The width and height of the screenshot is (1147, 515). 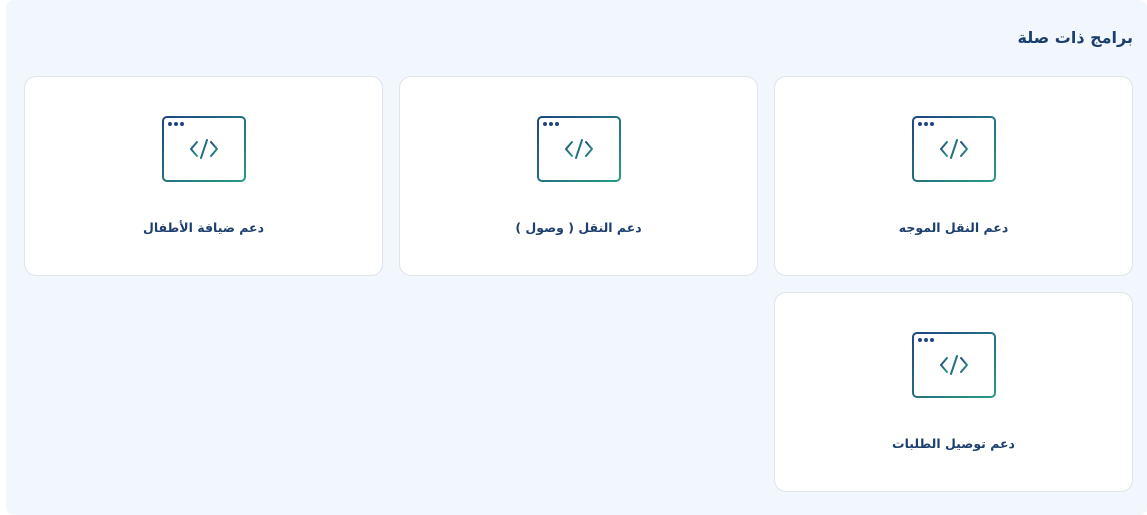 I want to click on program-card-label: دعم النقل ( وصول ), so click(x=578, y=227).